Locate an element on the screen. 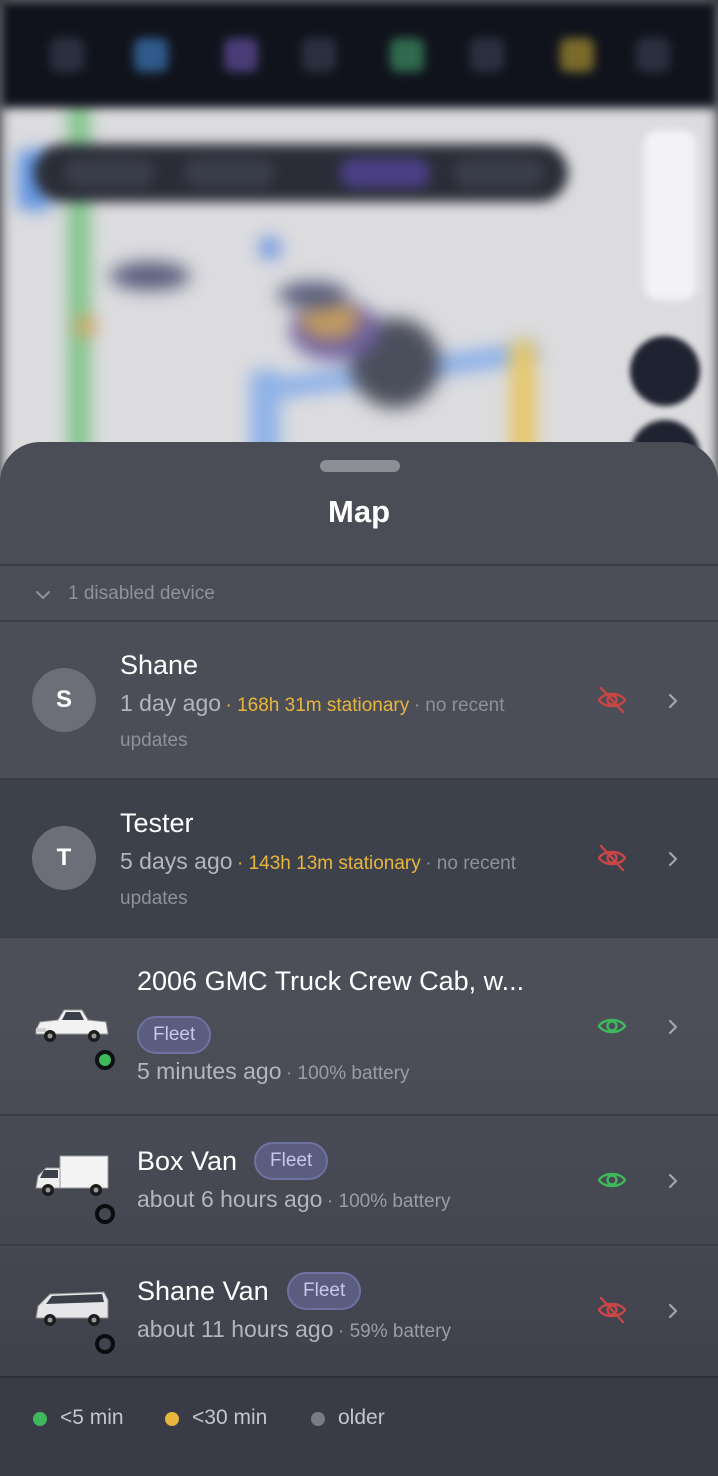  pickup-truck-image is located at coordinates (72, 1025).